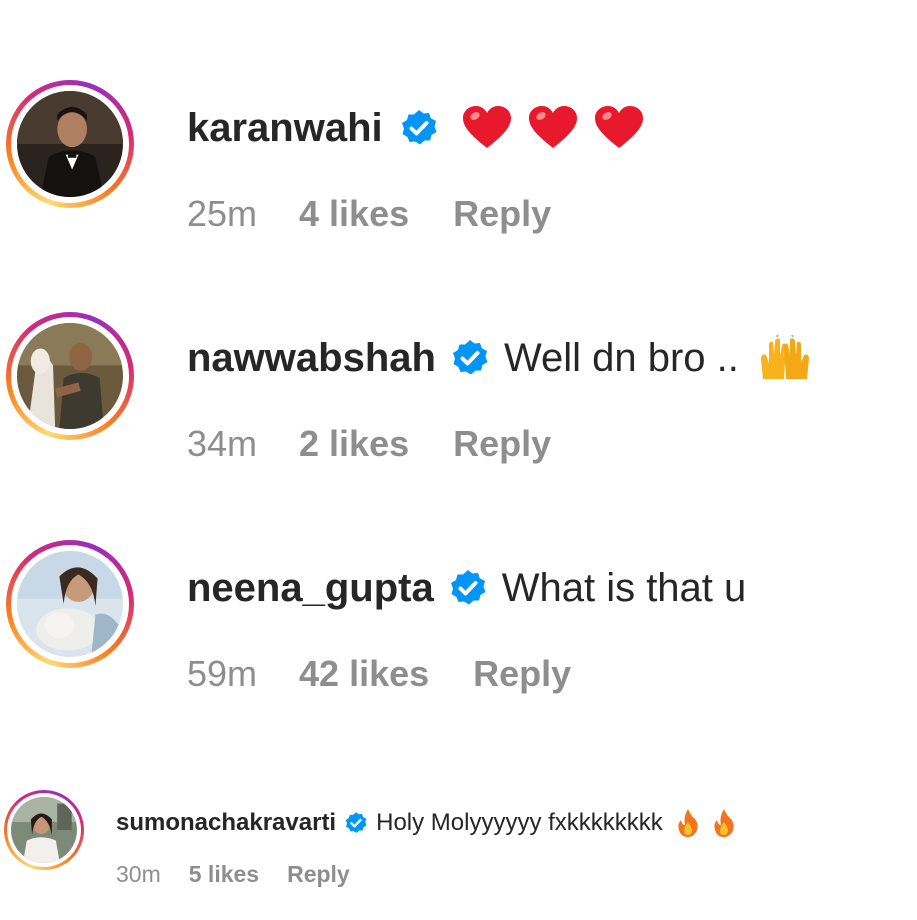 Image resolution: width=917 pixels, height=920 pixels. Describe the element at coordinates (785, 358) in the screenshot. I see `raising-hands-icon` at that location.